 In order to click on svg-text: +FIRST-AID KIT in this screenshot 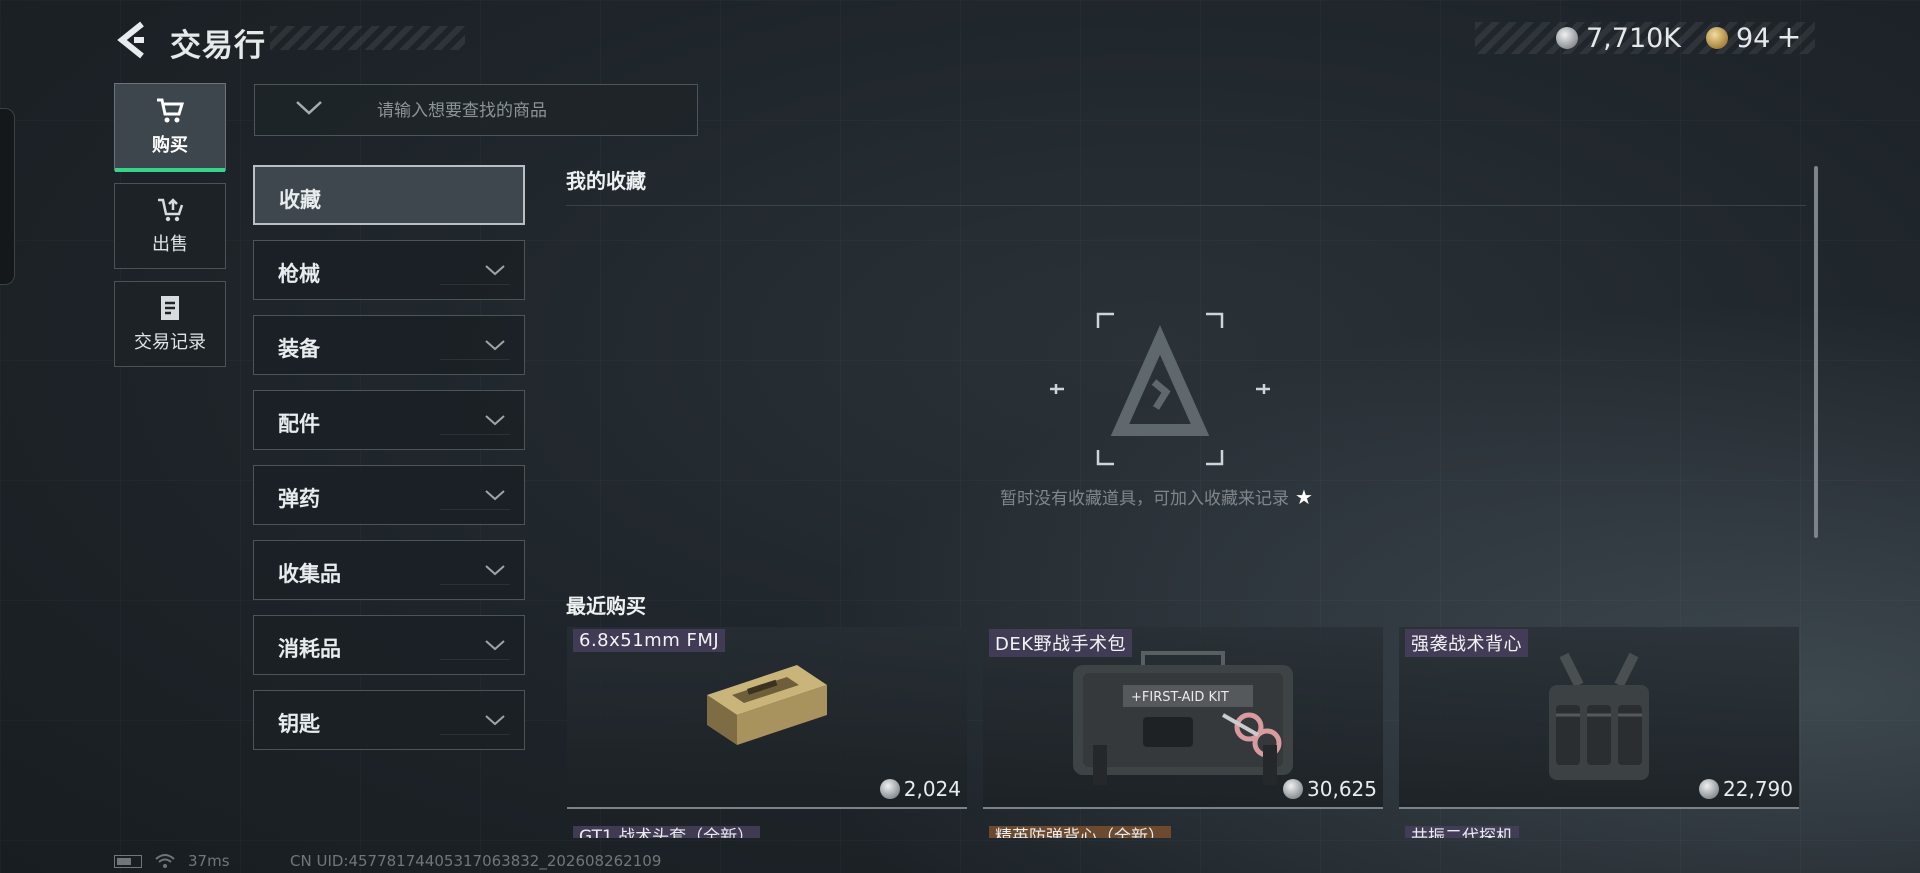, I will do `click(1180, 697)`.